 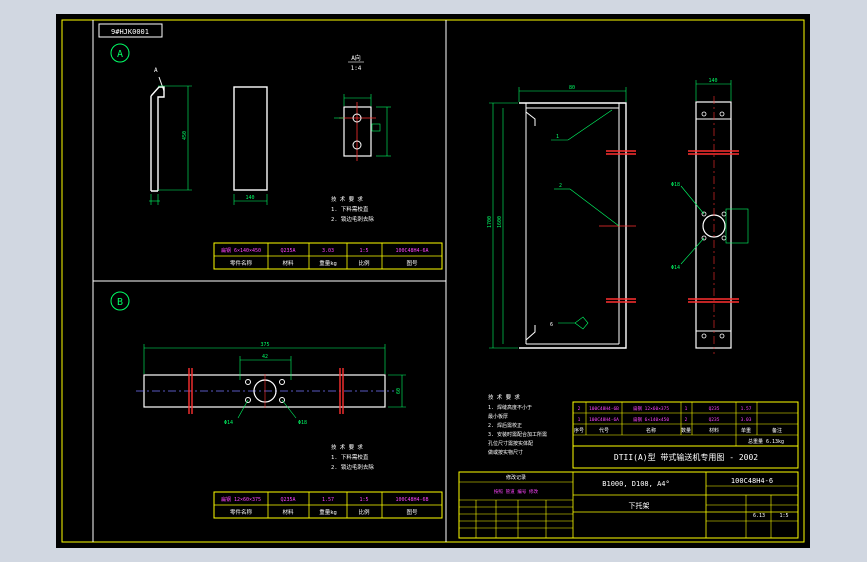 I want to click on part-a-front-outline, so click(x=157, y=139).